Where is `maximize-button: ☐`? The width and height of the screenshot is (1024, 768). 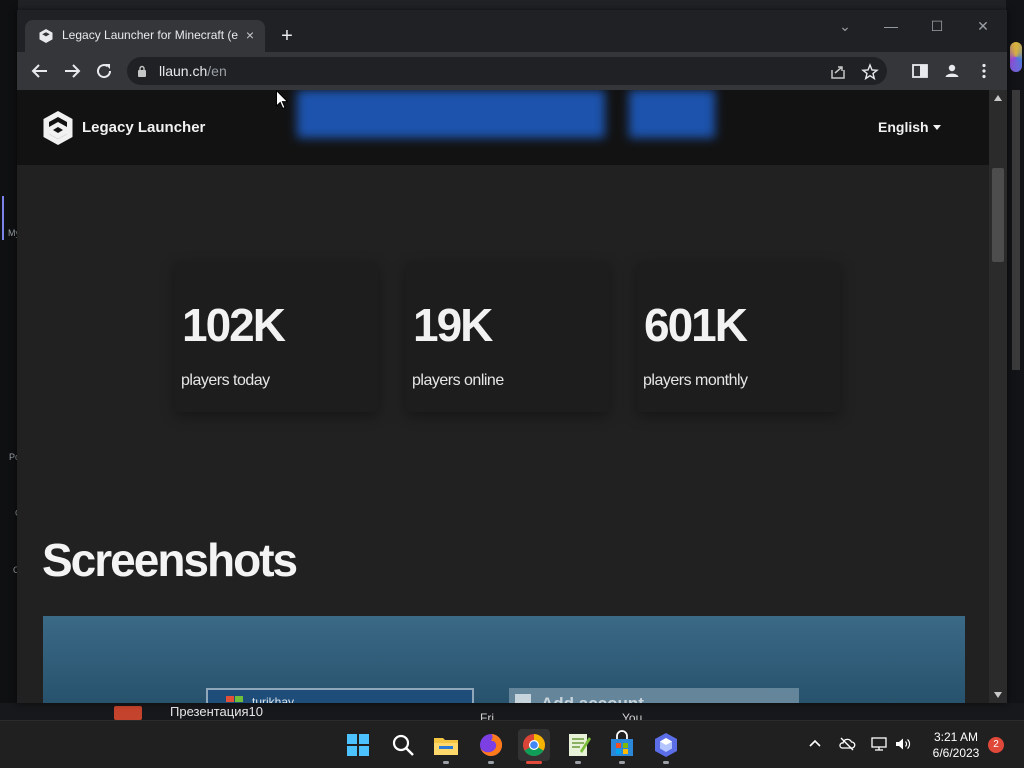 maximize-button: ☐ is located at coordinates (937, 26).